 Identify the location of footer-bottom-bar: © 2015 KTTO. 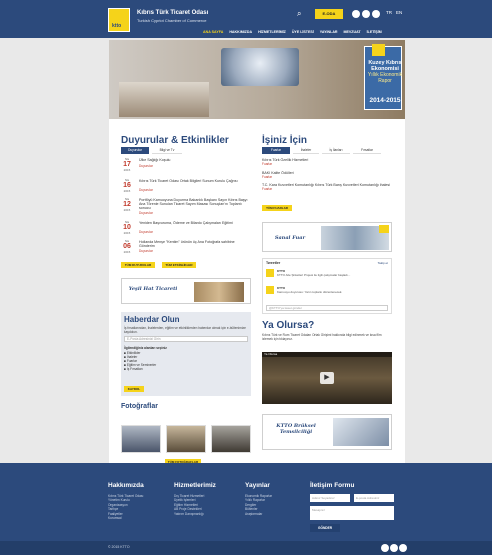
(246, 548).